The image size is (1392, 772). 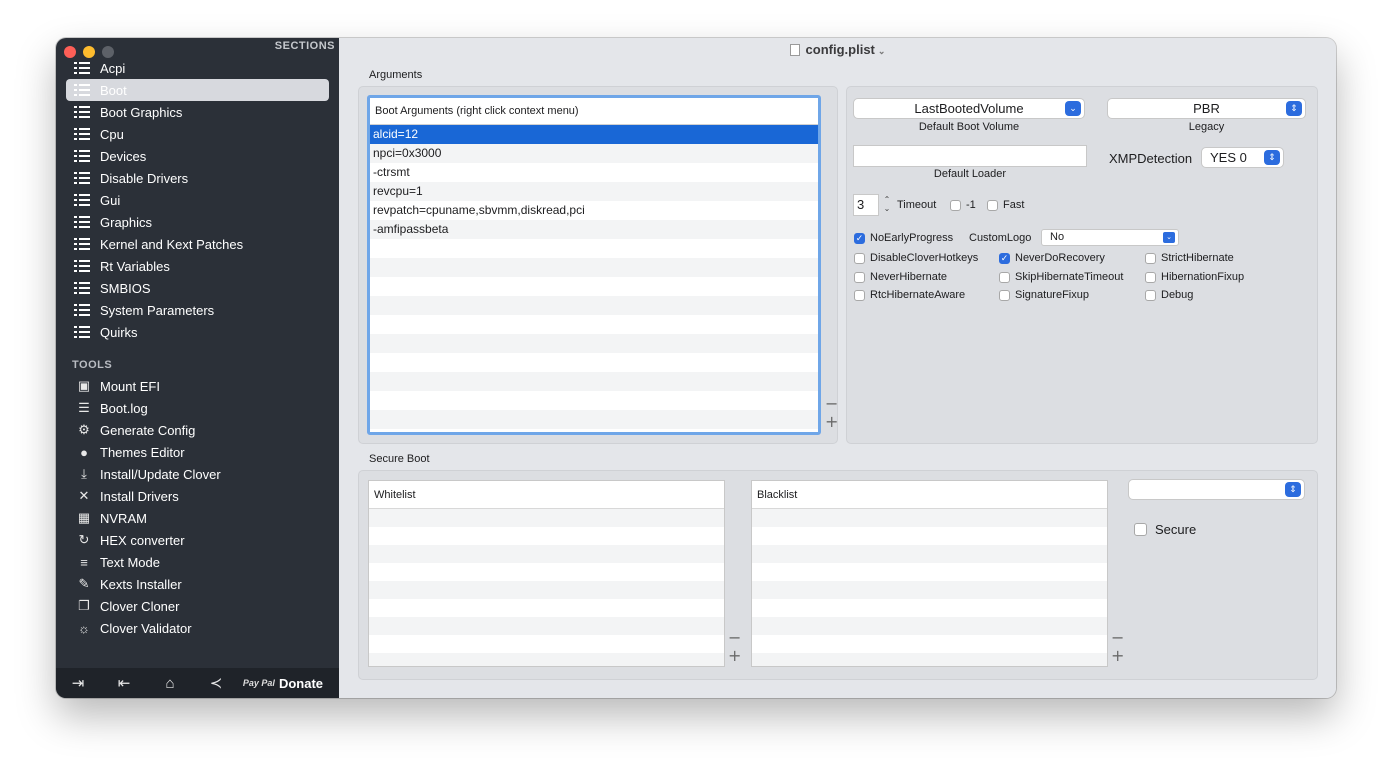 I want to click on plug-icon: ✎, so click(x=84, y=583).